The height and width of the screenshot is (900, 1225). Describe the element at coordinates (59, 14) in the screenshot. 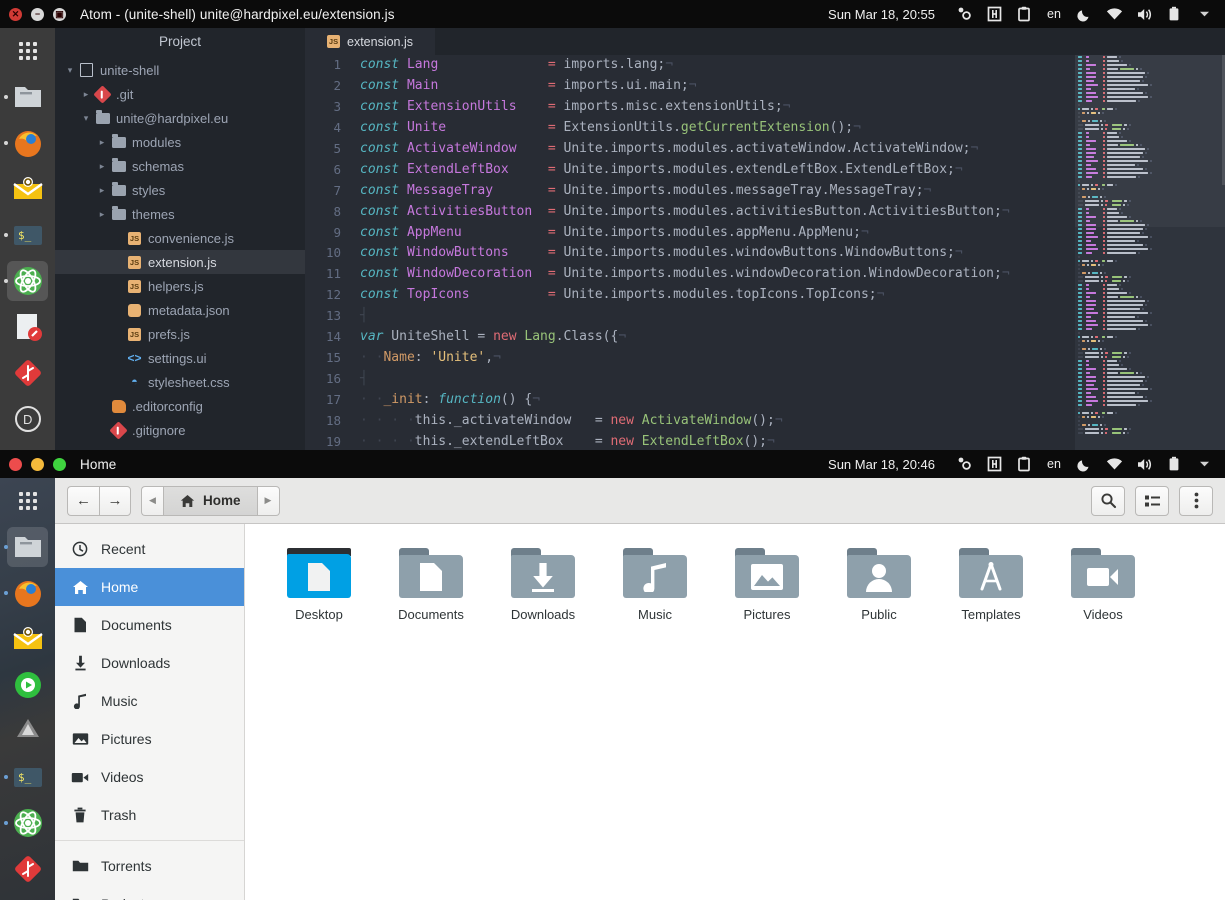

I see `maximize-button: ▣` at that location.